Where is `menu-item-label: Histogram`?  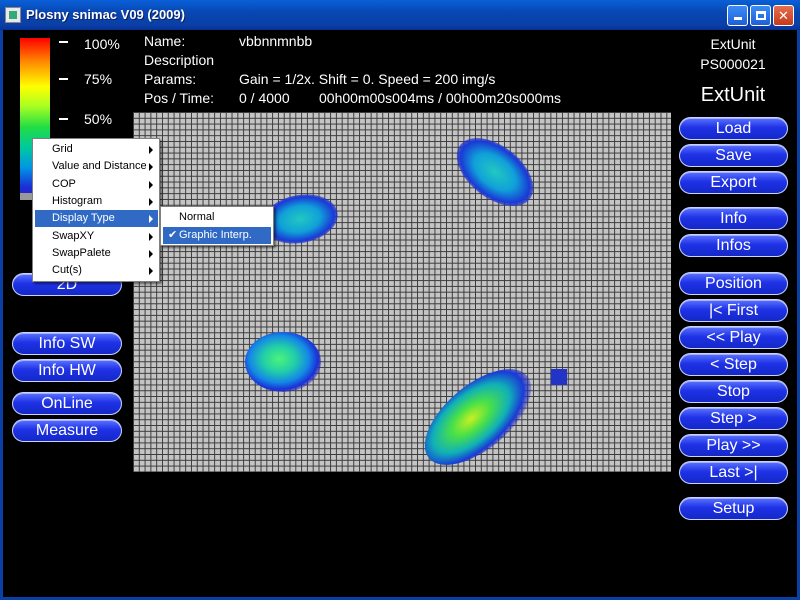 menu-item-label: Histogram is located at coordinates (77, 201).